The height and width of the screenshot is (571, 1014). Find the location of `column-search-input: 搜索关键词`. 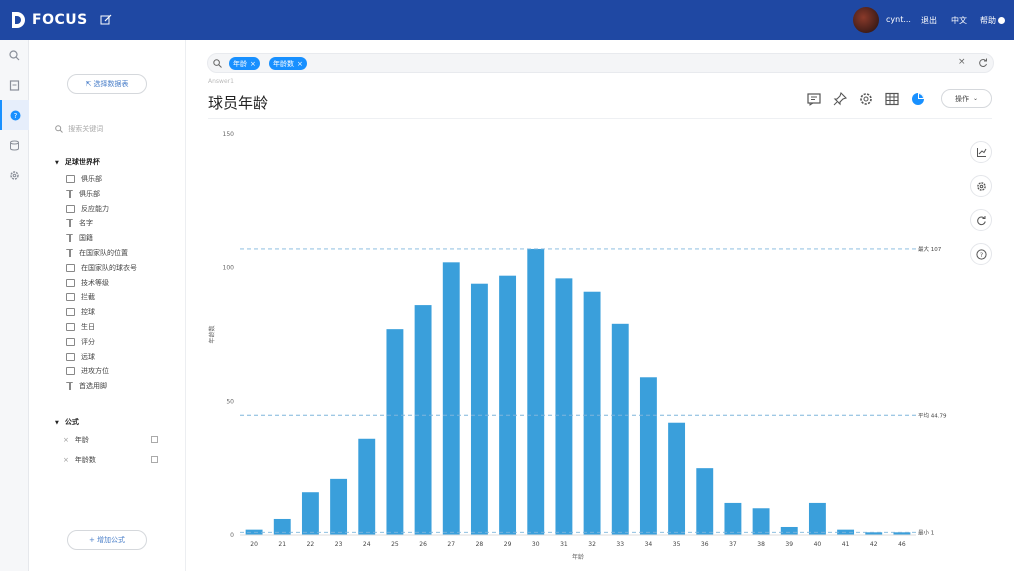

column-search-input: 搜索关键词 is located at coordinates (110, 131).